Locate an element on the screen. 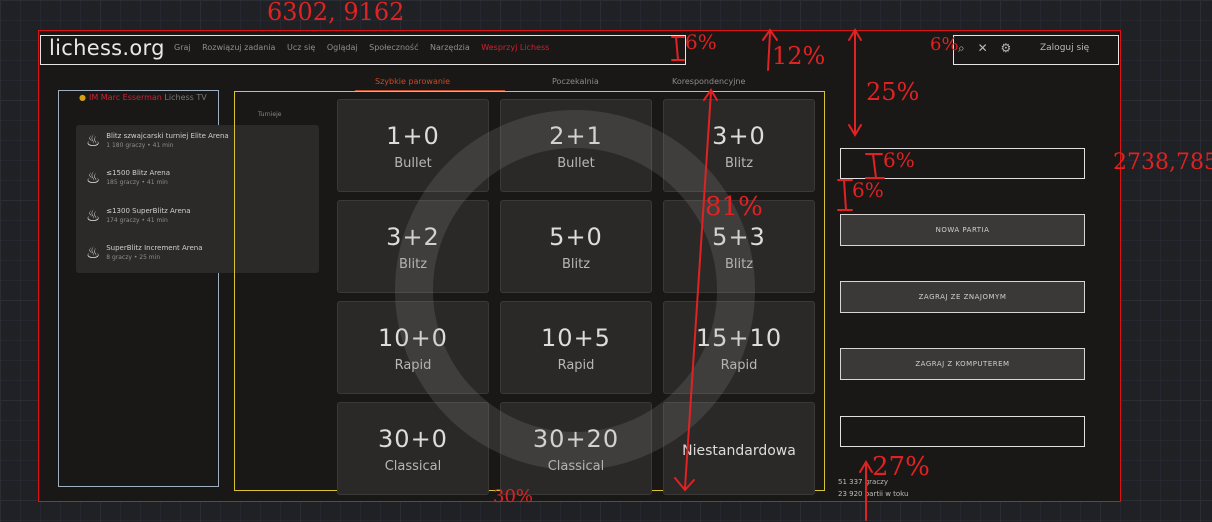  annotation-right-coords: 2738,785 is located at coordinates (1162, 162).